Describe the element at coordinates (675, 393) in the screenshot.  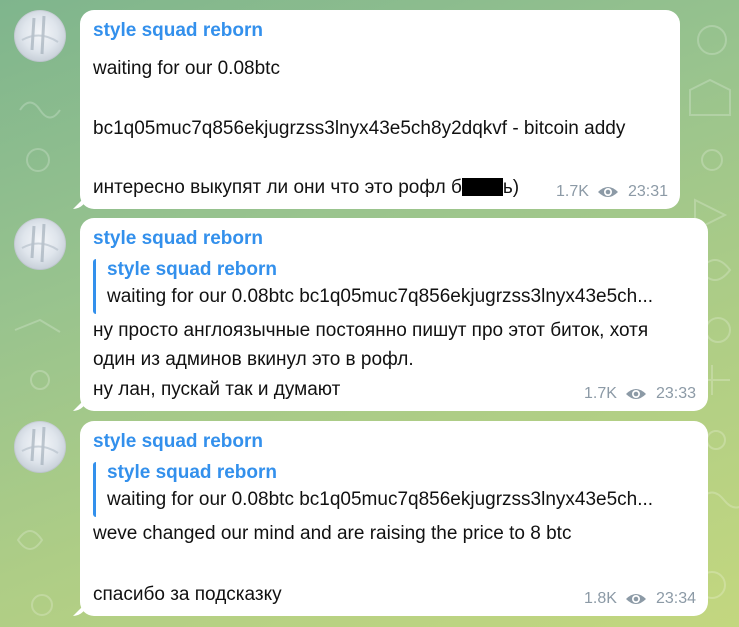
I see `message-time: 23:33` at that location.